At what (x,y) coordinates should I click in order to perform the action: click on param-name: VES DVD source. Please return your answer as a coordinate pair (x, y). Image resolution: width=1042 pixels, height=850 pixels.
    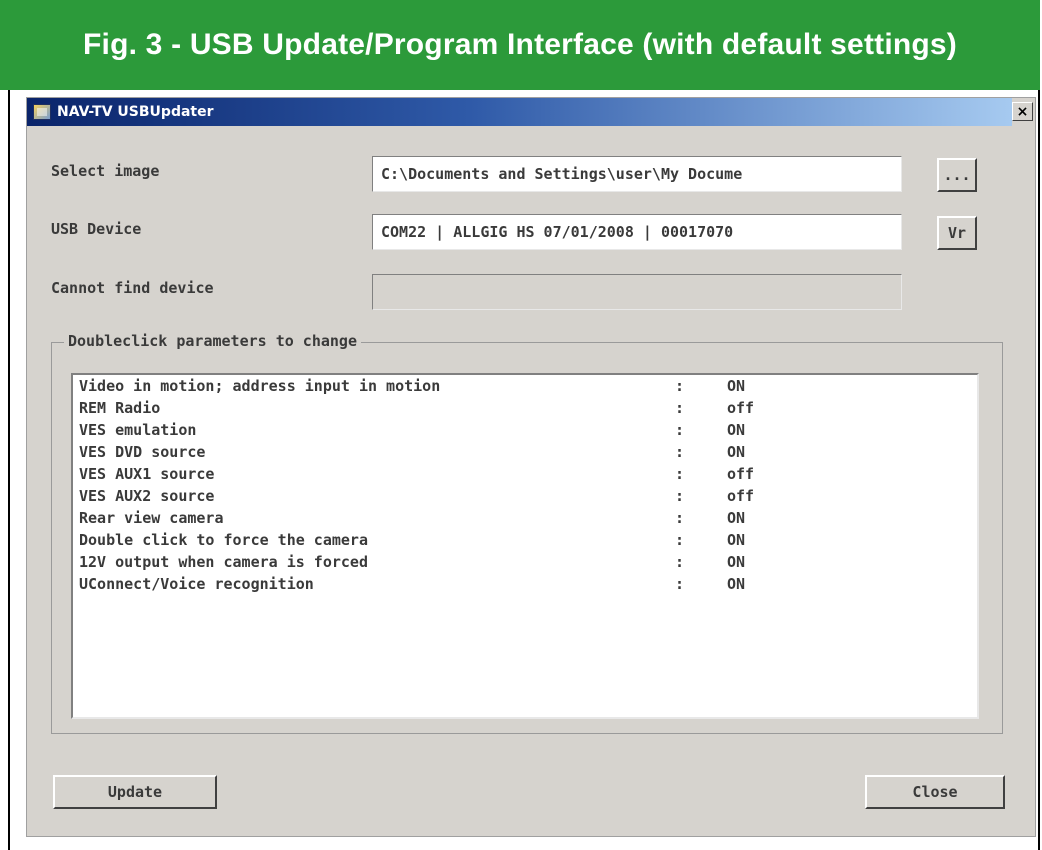
    Looking at the image, I should click on (142, 452).